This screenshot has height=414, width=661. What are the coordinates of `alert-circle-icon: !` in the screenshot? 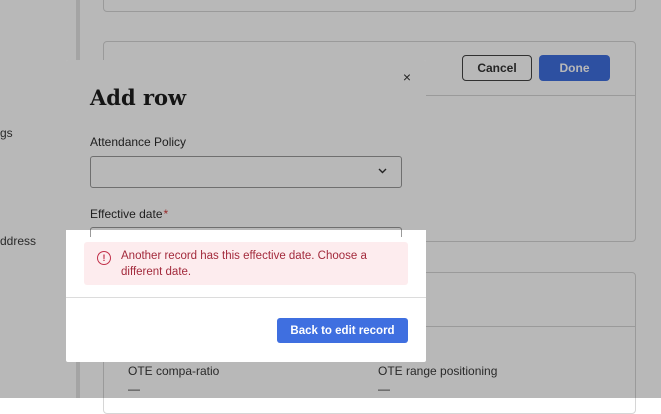 It's located at (104, 258).